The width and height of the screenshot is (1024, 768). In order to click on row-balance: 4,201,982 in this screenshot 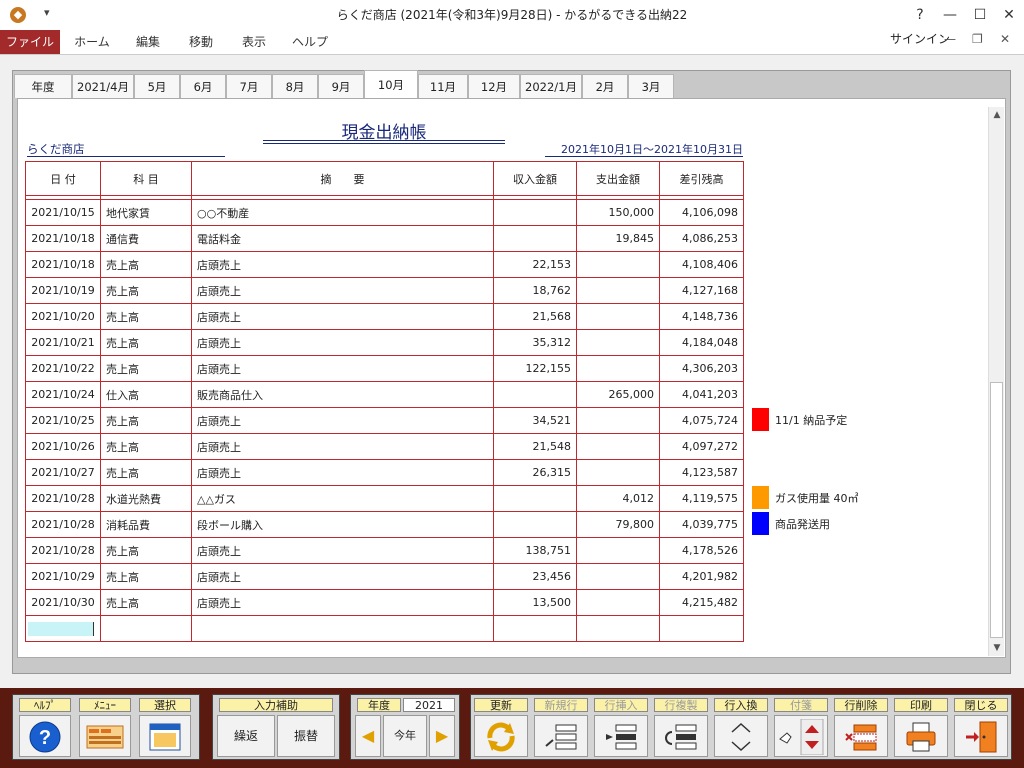, I will do `click(701, 576)`.